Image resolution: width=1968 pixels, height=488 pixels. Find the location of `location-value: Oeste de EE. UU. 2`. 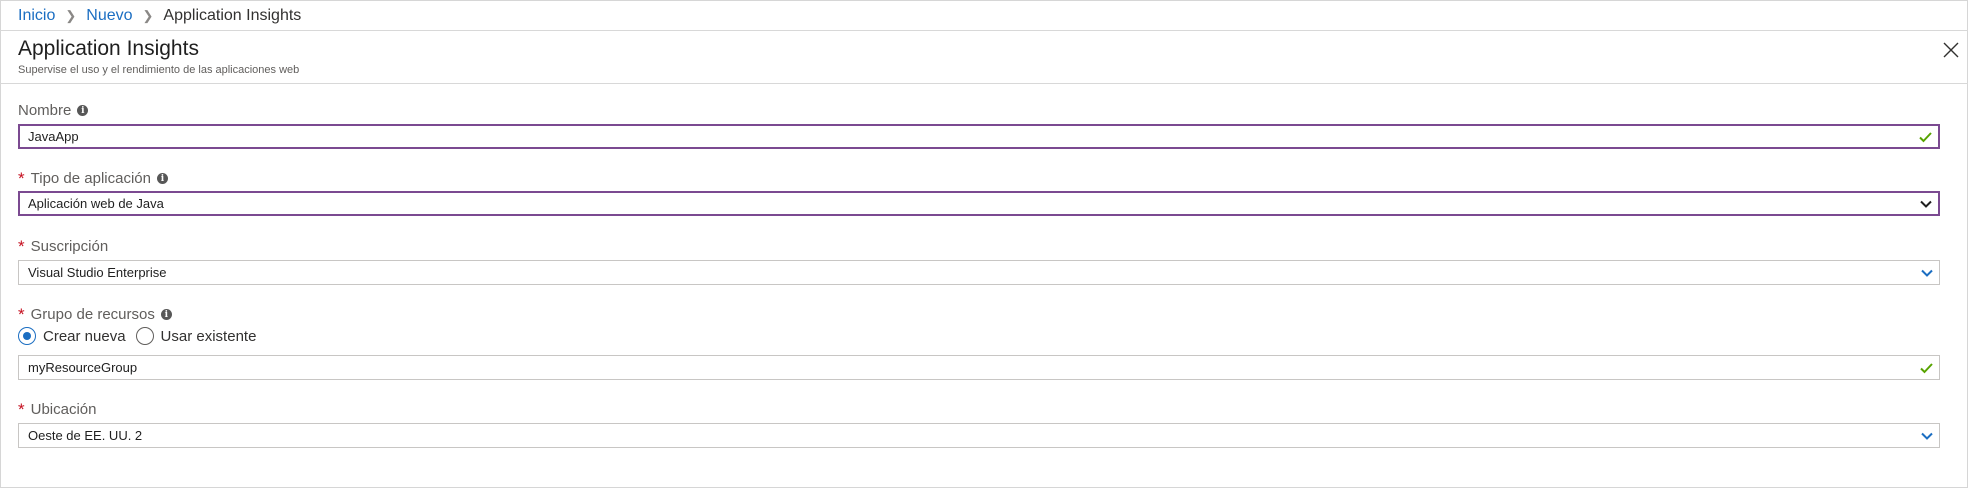

location-value: Oeste de EE. UU. 2 is located at coordinates (85, 435).